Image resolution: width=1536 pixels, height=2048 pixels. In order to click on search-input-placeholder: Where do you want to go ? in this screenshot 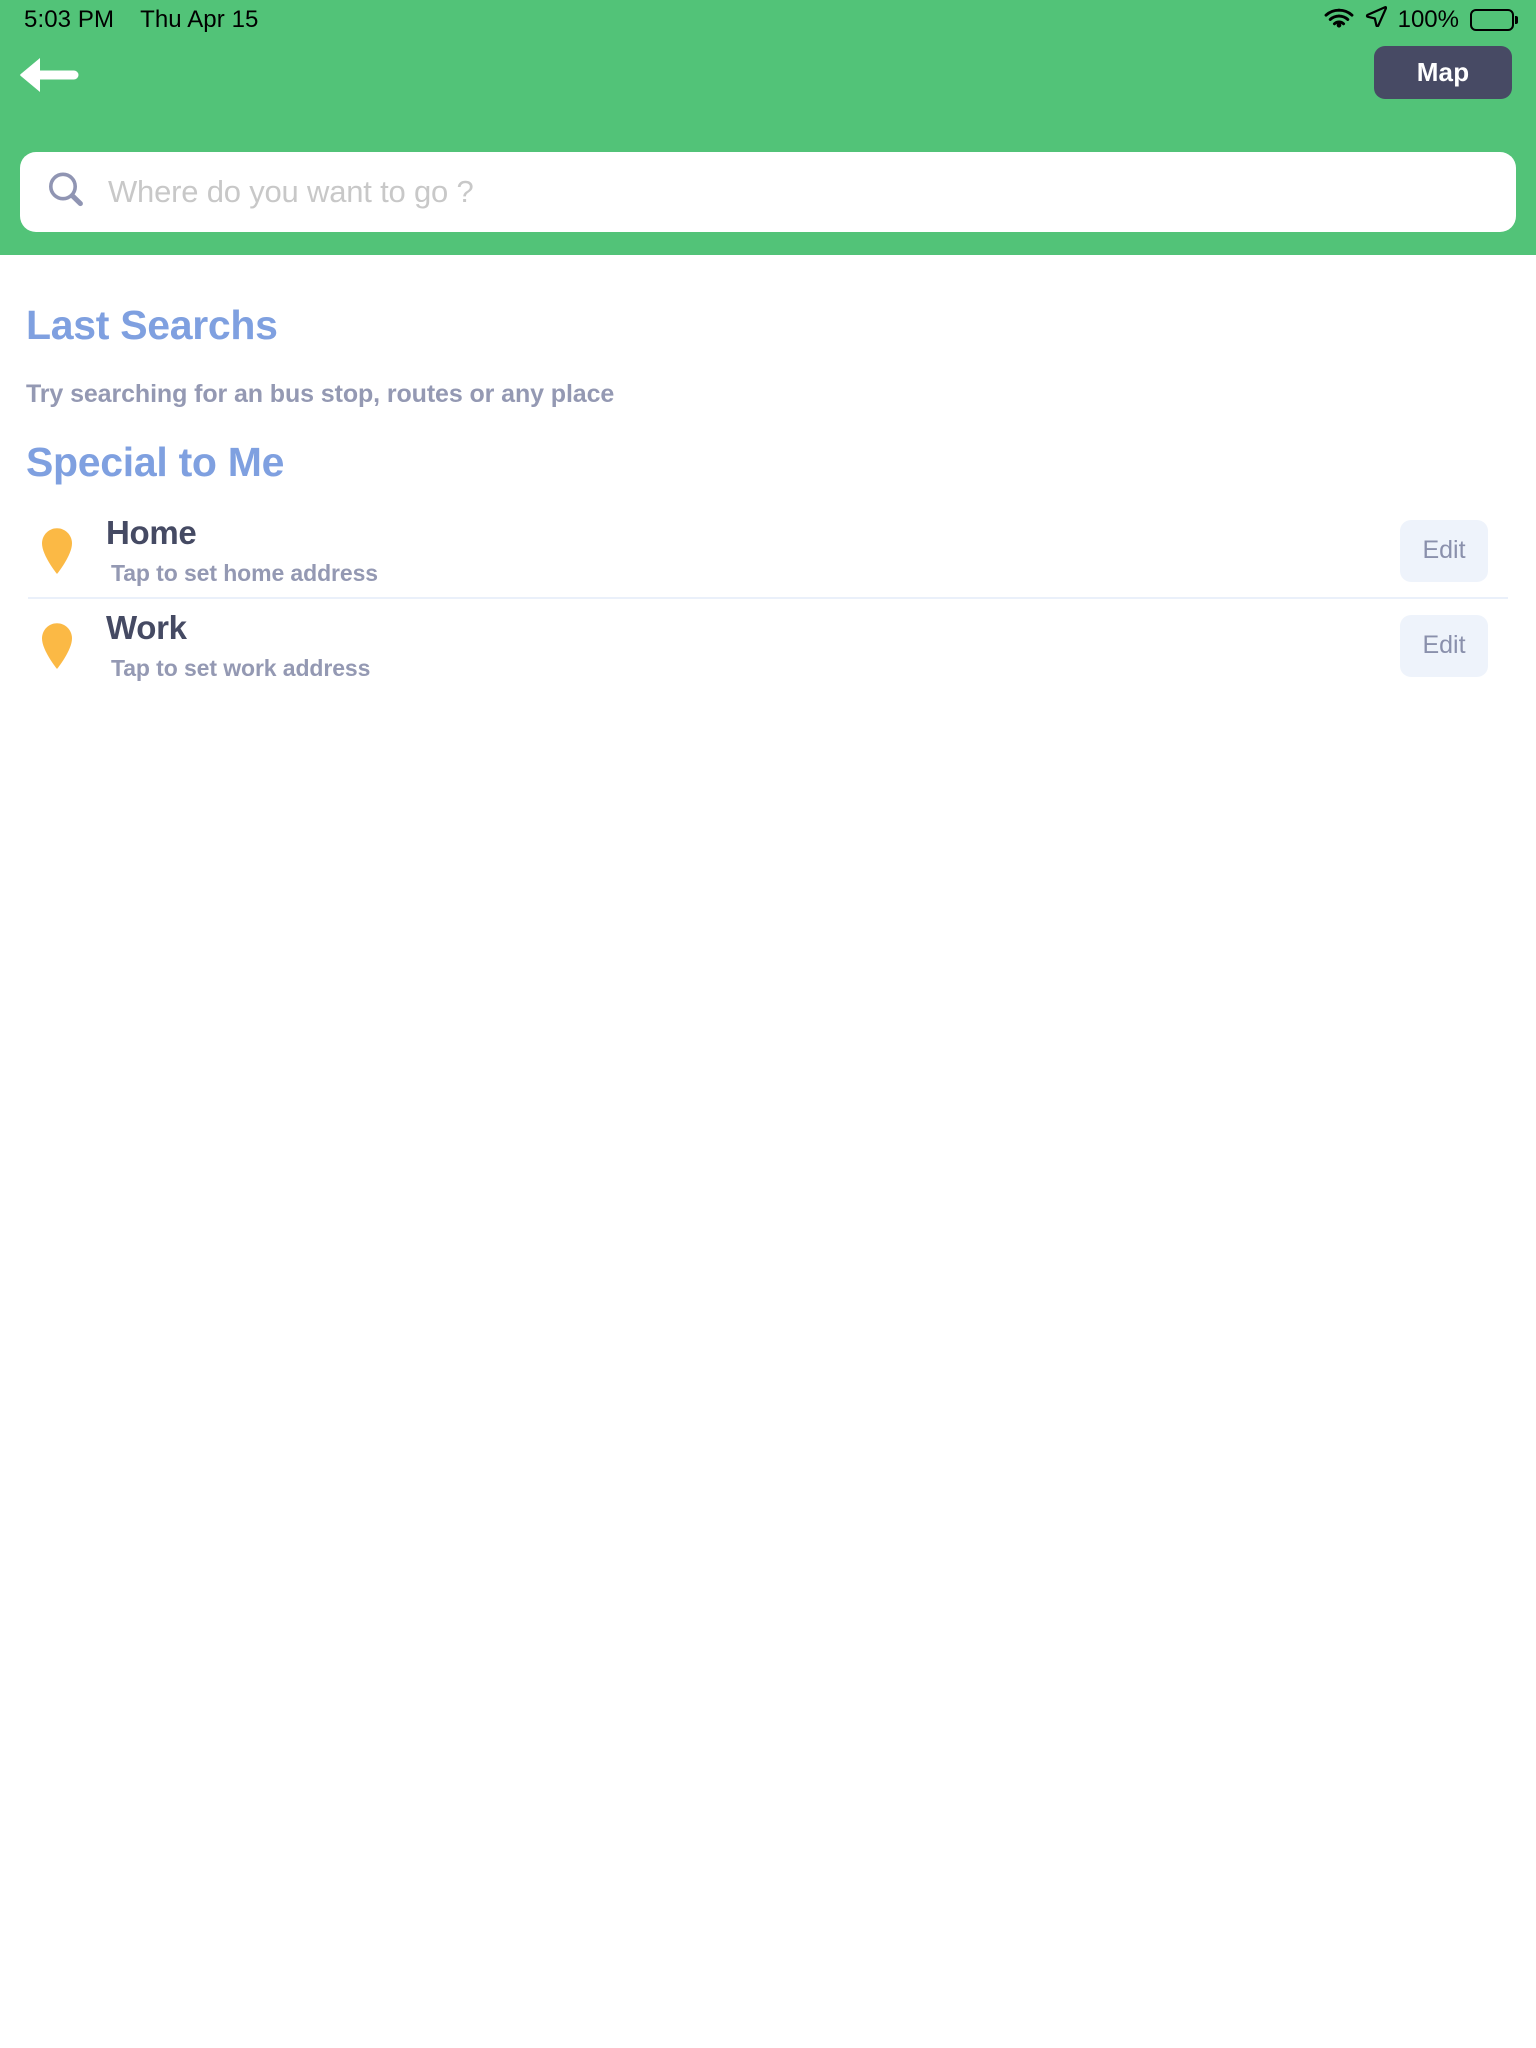, I will do `click(291, 192)`.